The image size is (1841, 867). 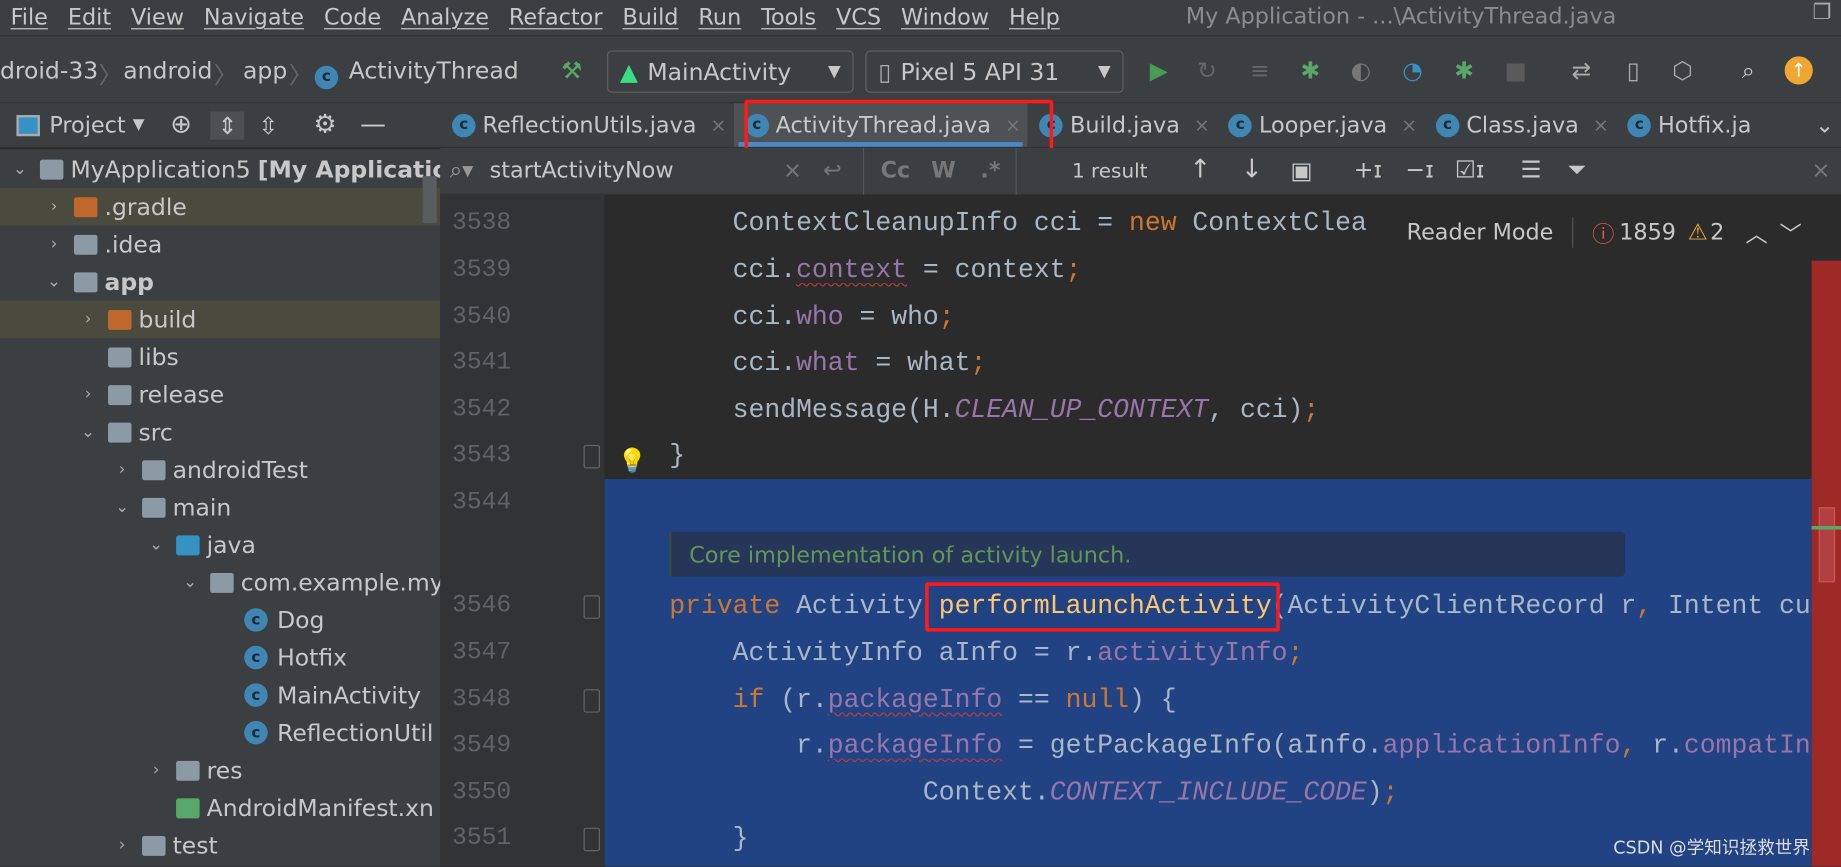 I want to click on code-line: cci.context = context;, so click(x=875, y=270).